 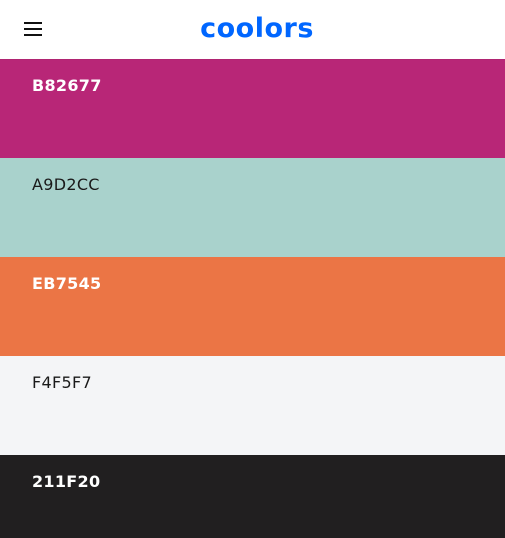 What do you see at coordinates (66, 481) in the screenshot?
I see `swatch-hex-code: 211F20` at bounding box center [66, 481].